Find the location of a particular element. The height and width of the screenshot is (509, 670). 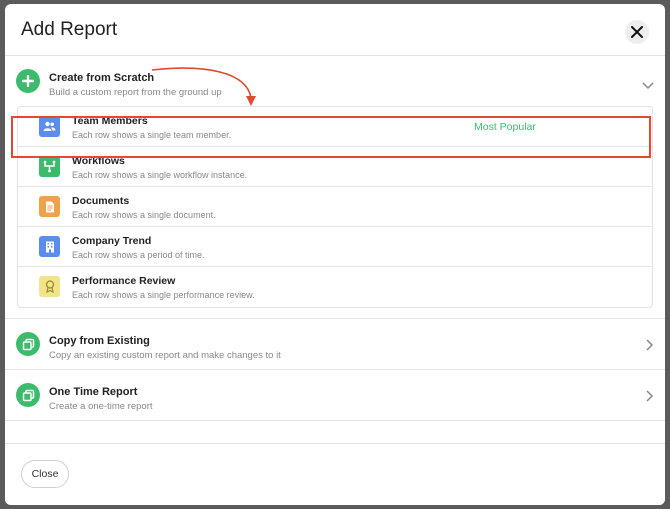

chevron-down-icon is located at coordinates (648, 86).